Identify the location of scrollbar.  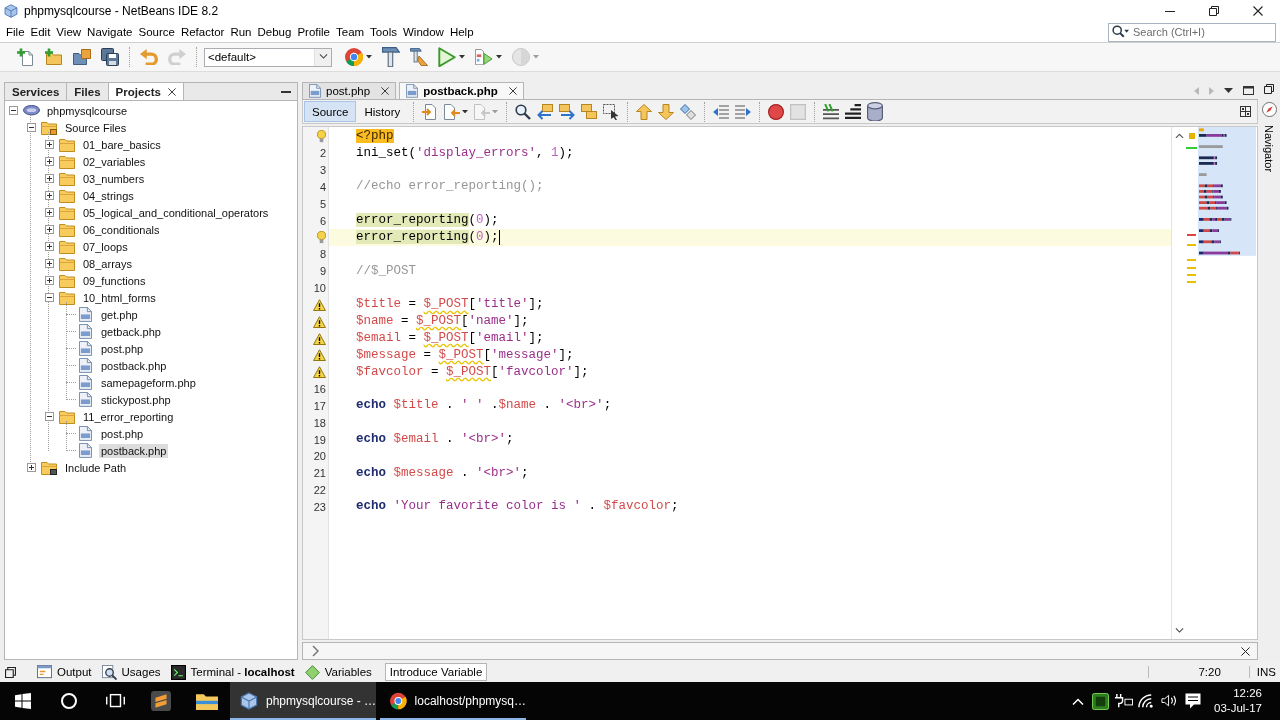
(1178, 383).